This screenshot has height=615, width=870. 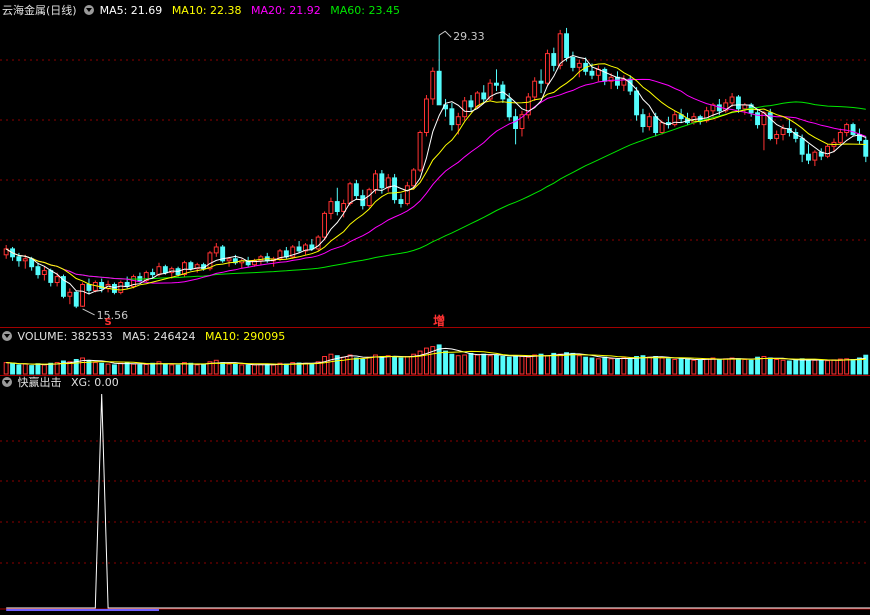 I want to click on xg-label: XG: 0.00, so click(x=95, y=382).